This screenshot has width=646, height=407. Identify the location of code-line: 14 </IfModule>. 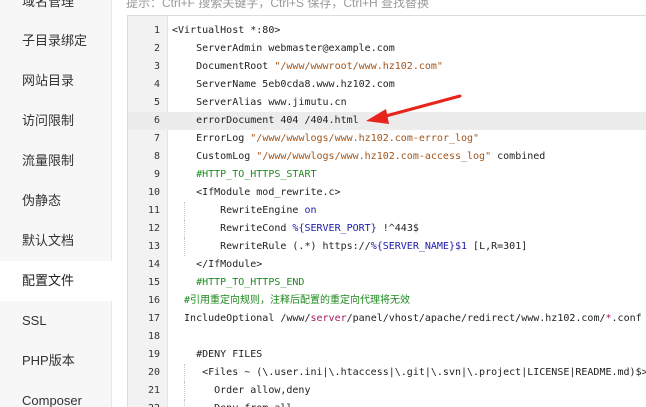
(387, 265).